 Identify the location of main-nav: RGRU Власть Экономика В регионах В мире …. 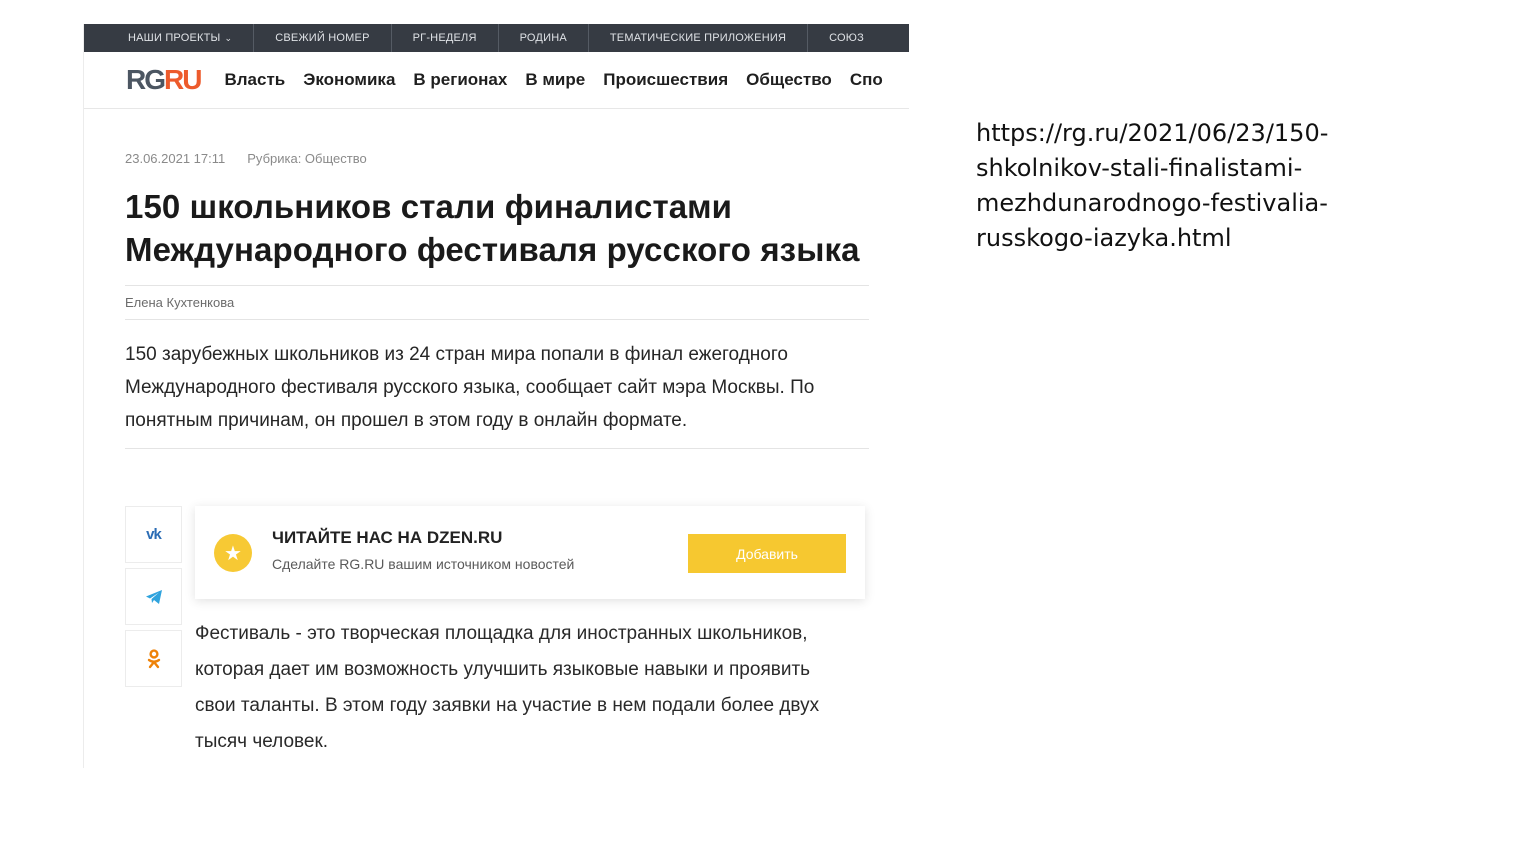
(496, 80).